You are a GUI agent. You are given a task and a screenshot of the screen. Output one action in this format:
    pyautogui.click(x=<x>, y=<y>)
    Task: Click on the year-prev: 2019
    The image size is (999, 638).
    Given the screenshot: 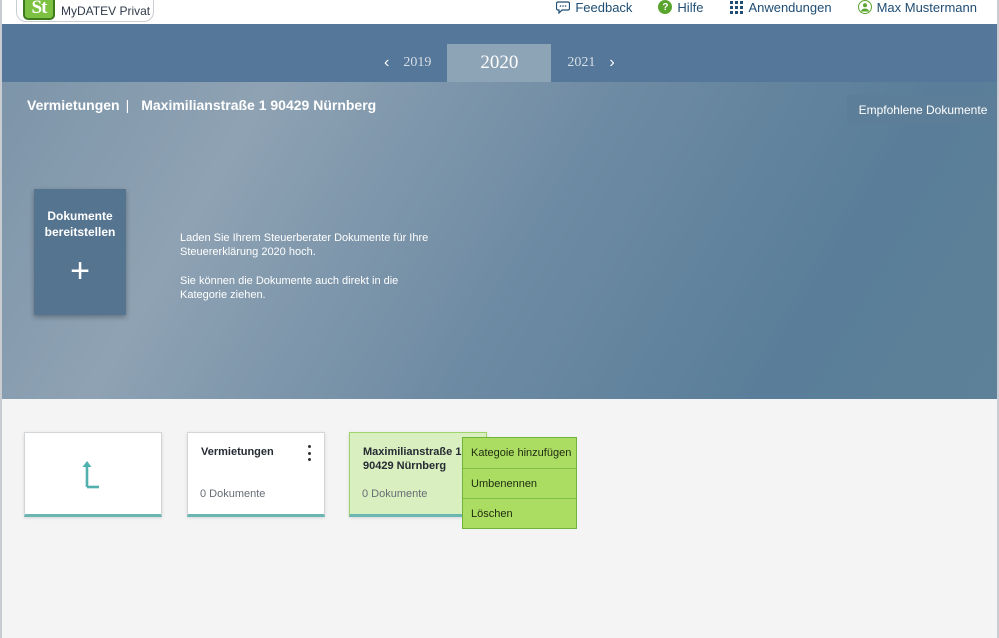 What is the action you would take?
    pyautogui.click(x=417, y=63)
    